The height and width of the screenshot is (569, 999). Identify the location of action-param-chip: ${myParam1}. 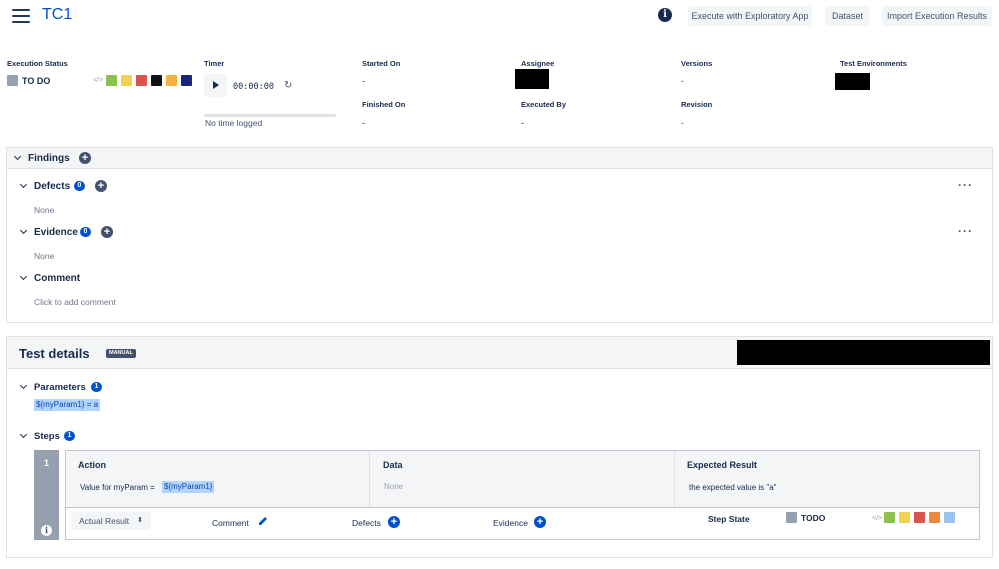
(188, 487).